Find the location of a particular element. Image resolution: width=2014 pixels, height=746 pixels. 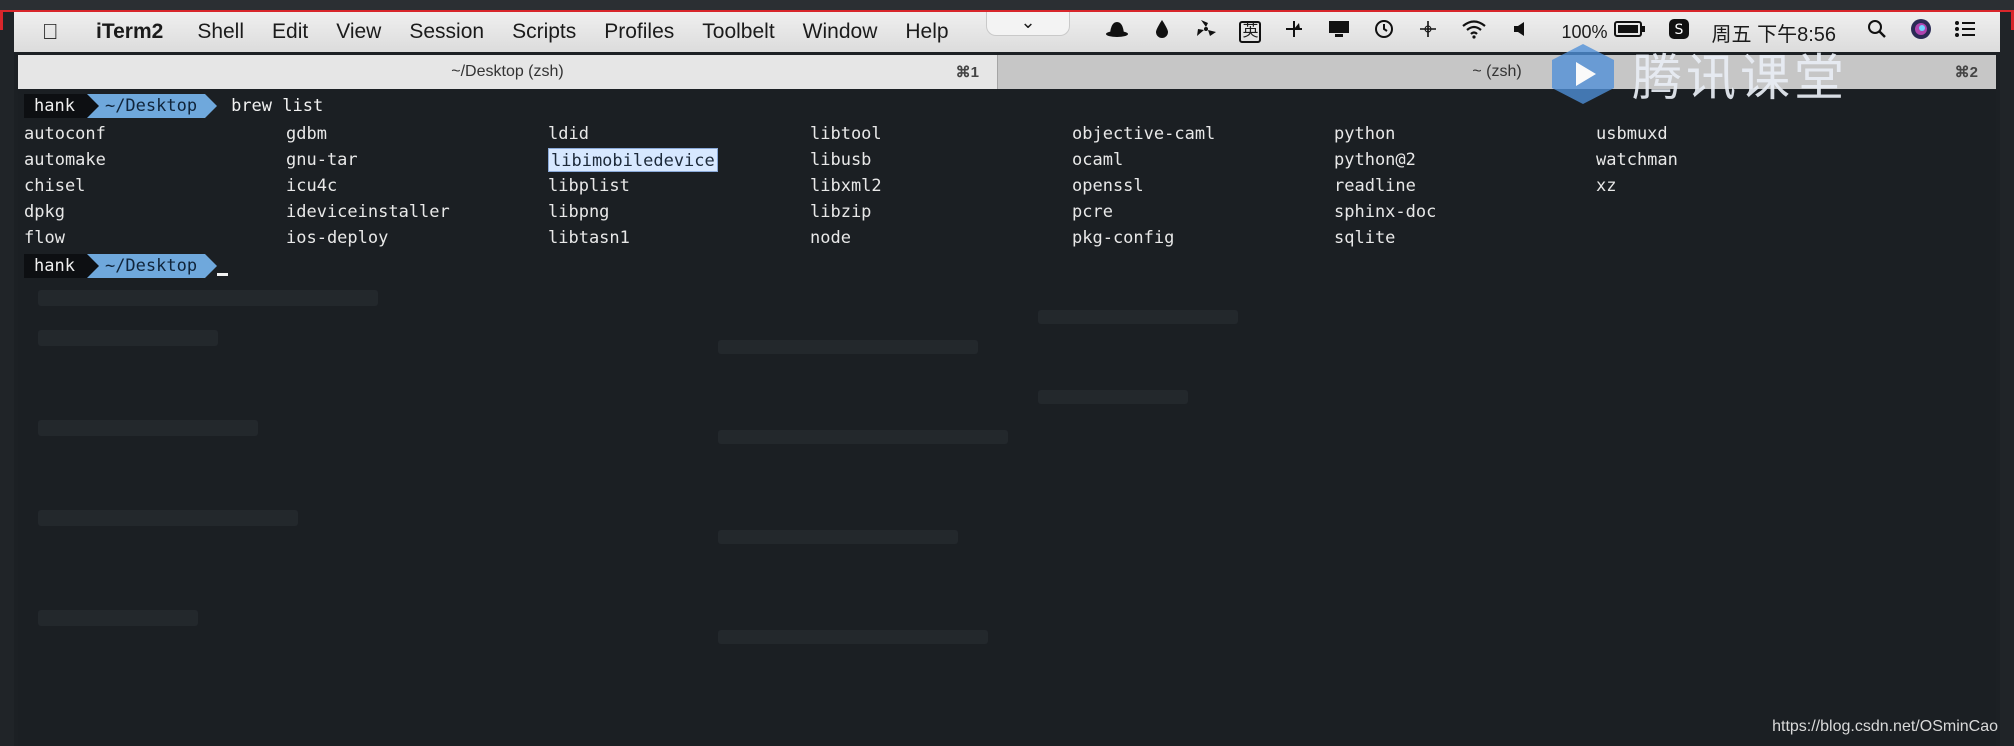

input-method-icon: 英 is located at coordinates (1250, 32).